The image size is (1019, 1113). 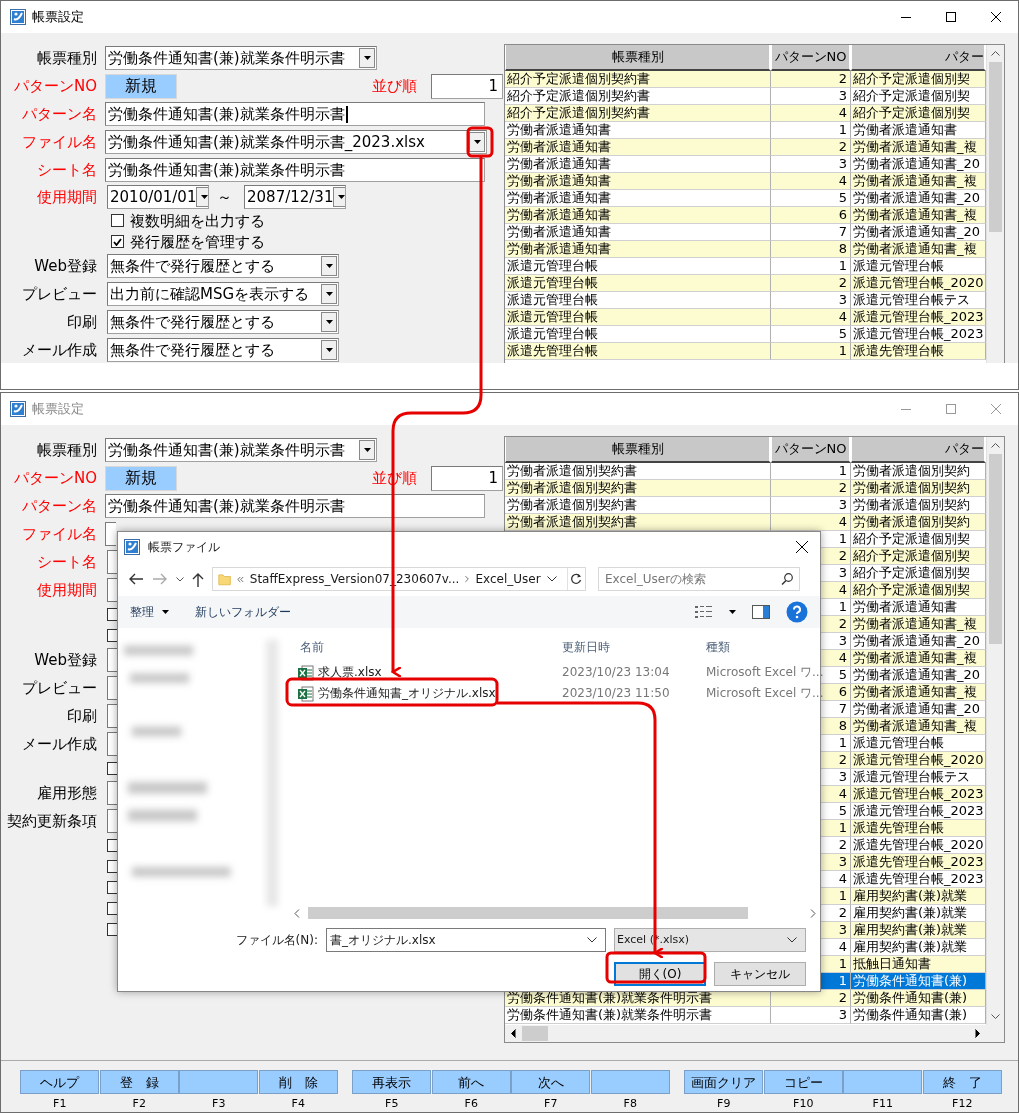 I want to click on filename-input: 書_オリジナル.xlsx, so click(x=466, y=940).